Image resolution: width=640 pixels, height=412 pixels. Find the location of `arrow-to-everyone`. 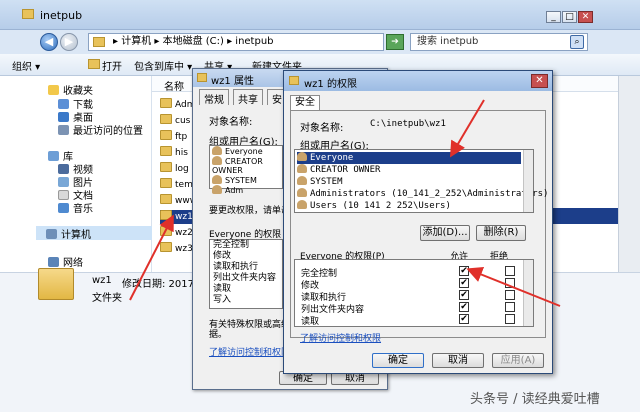

arrow-to-everyone is located at coordinates (467, 128).